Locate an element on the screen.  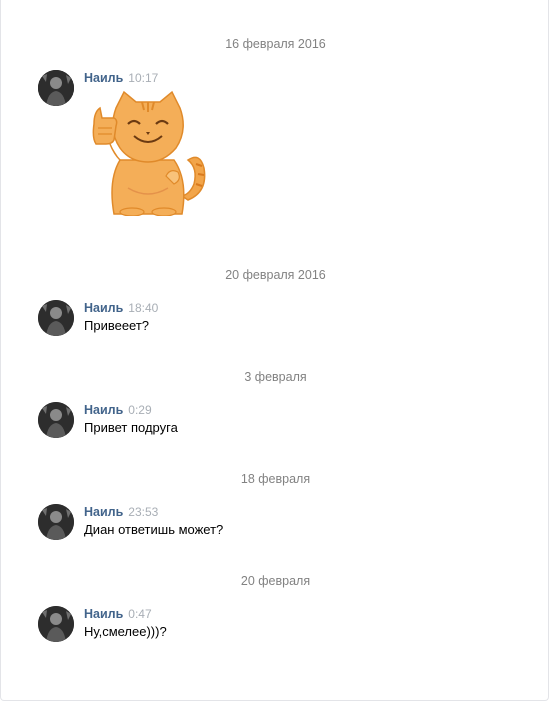
date-separator: 16 февраля 2016 is located at coordinates (275, 44).